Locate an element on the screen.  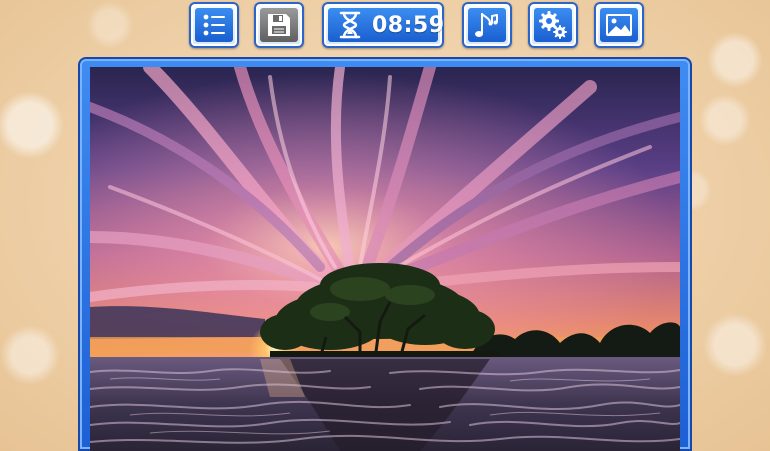
save-button is located at coordinates (279, 25).